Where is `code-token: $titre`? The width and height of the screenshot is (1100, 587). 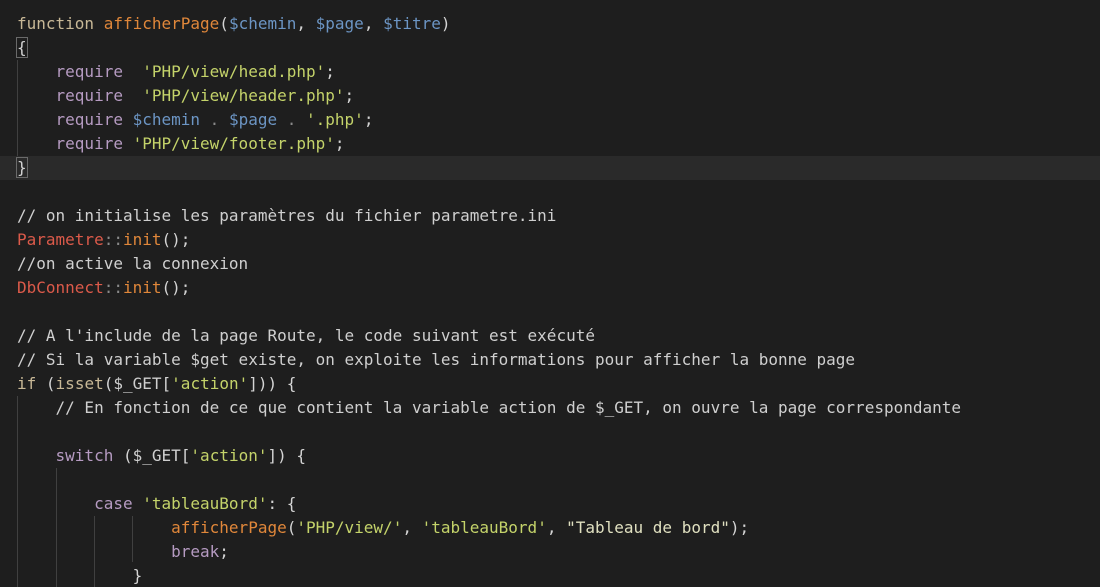 code-token: $titre is located at coordinates (412, 23).